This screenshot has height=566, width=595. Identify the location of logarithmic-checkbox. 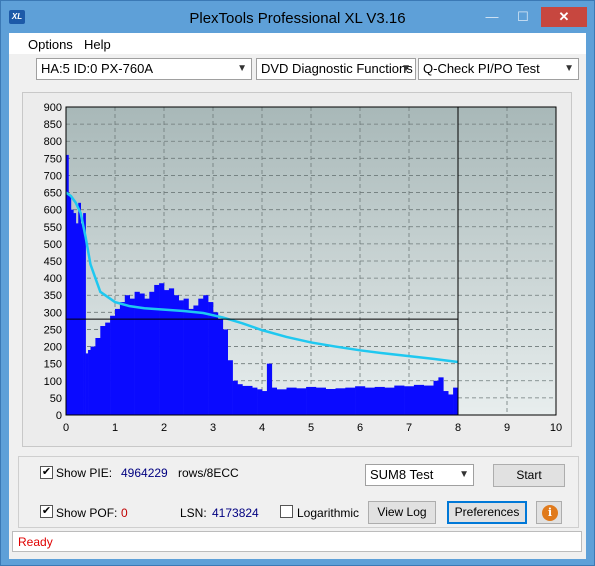
(286, 511).